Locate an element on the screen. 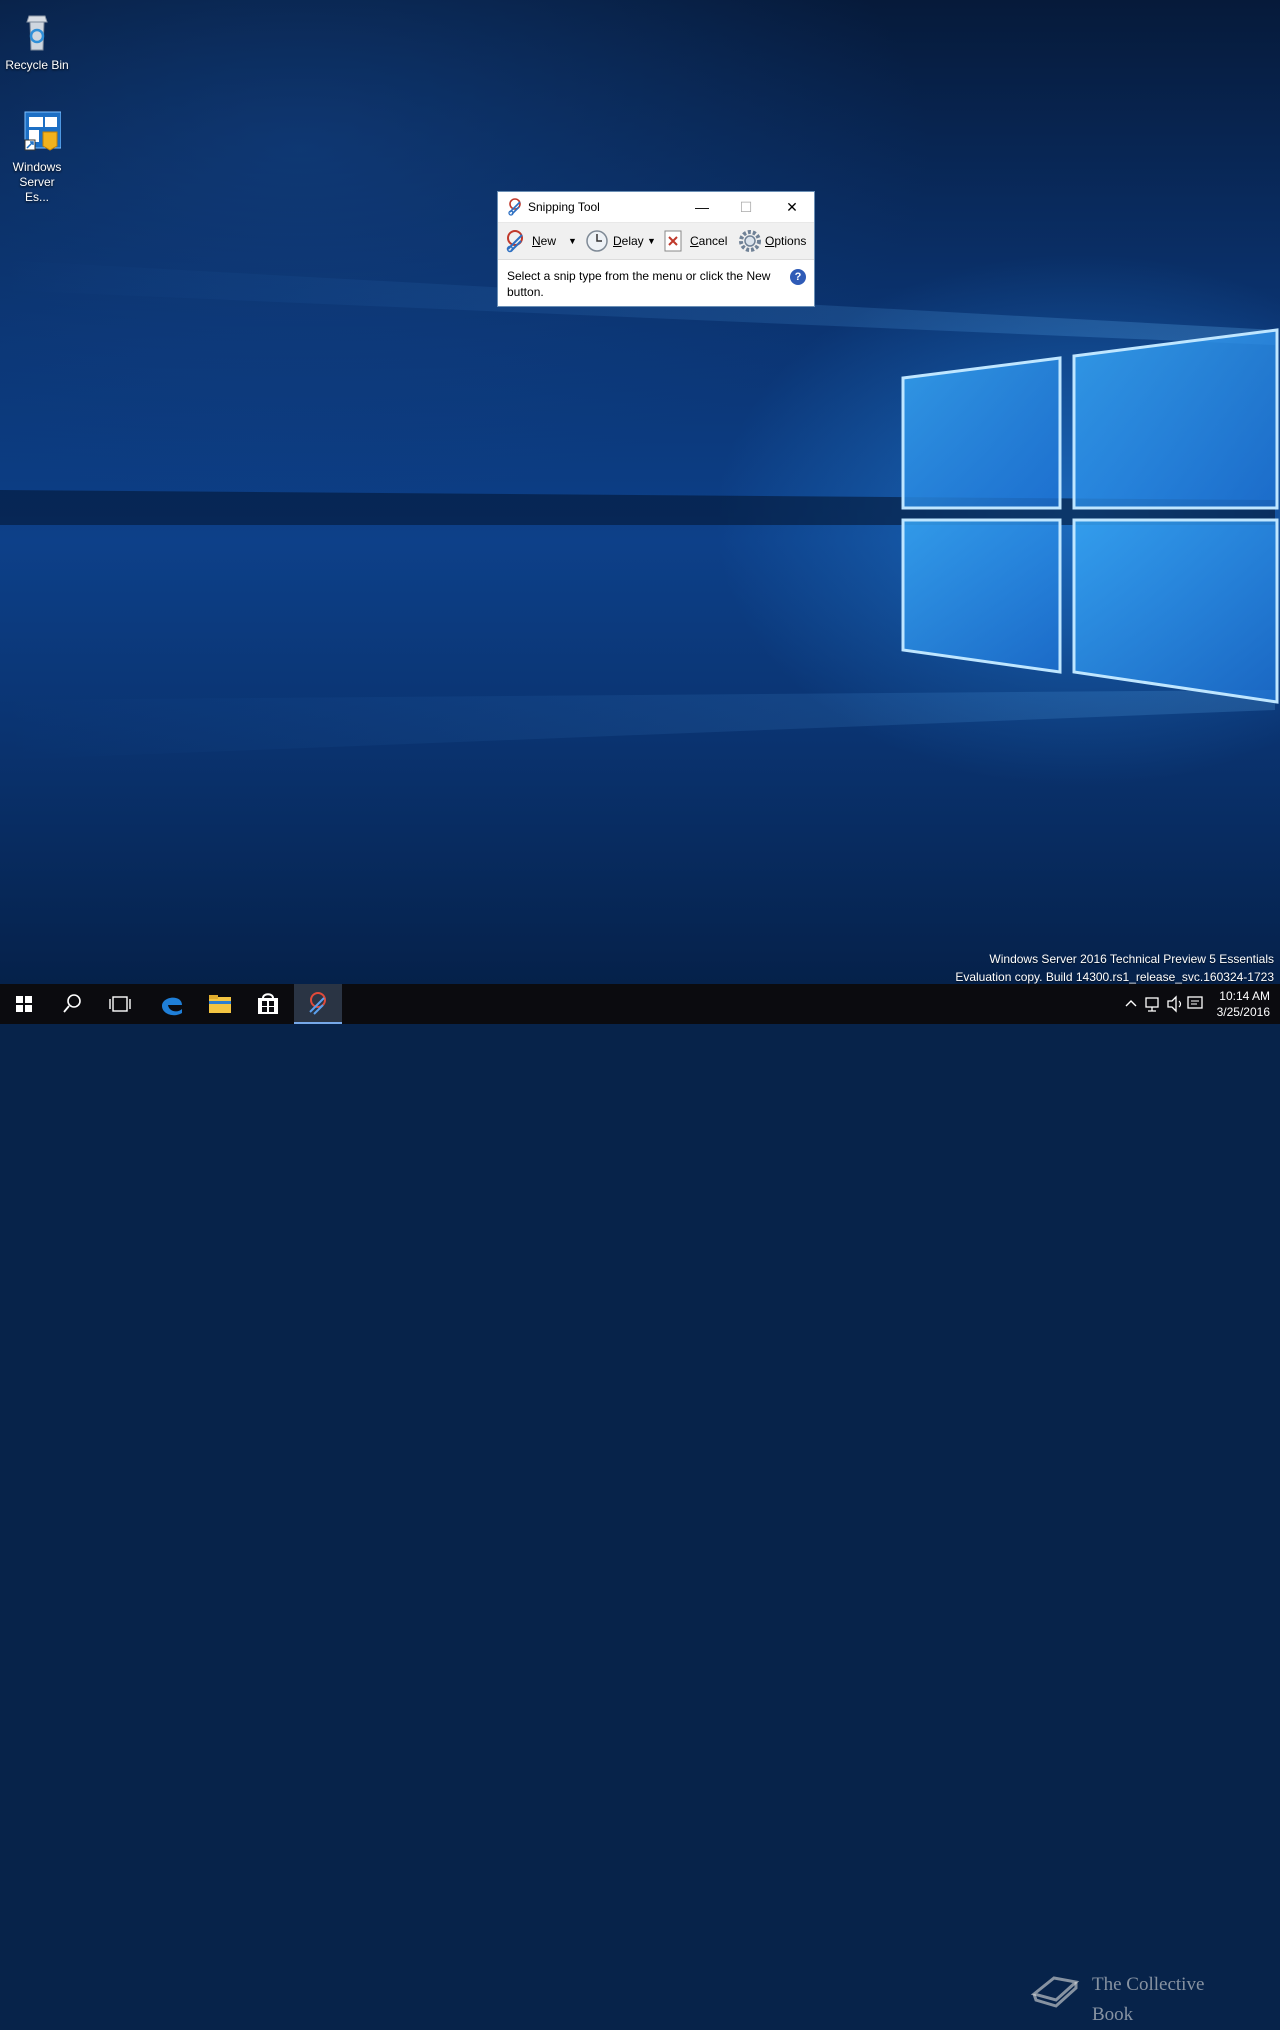  server-dashboard-icon is located at coordinates (37, 134).